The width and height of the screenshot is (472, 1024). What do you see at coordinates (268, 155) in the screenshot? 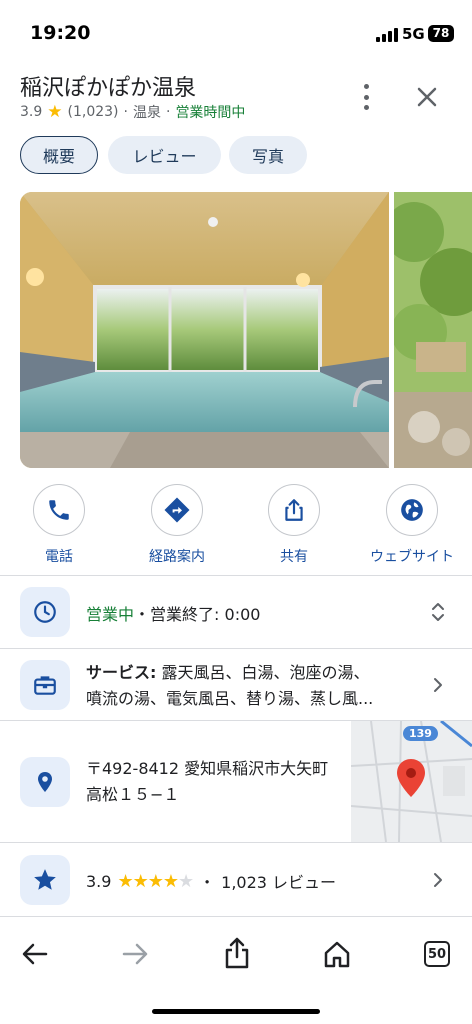
I see `tab-photos: 写真` at bounding box center [268, 155].